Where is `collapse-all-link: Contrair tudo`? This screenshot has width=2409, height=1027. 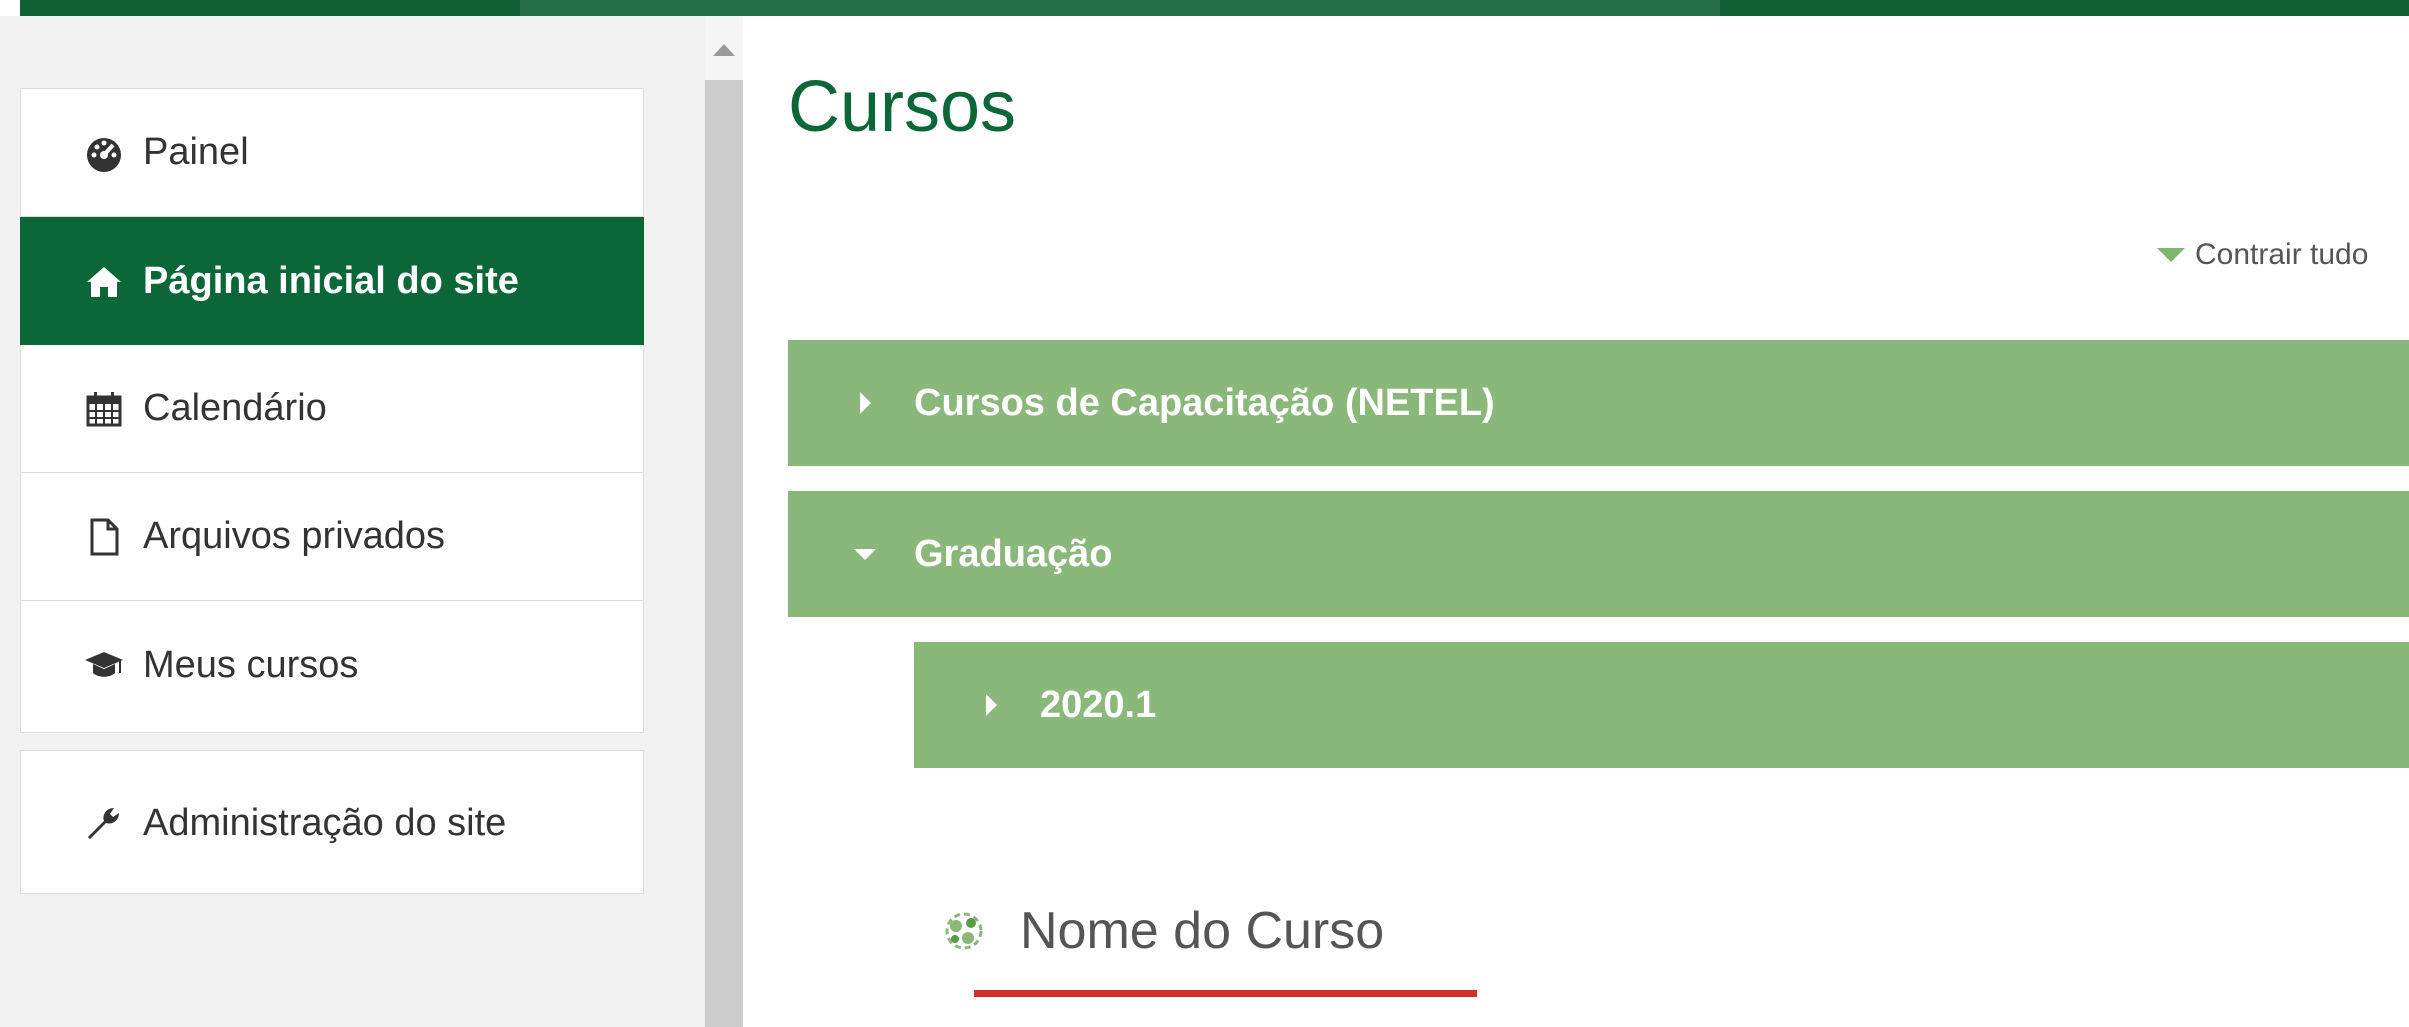 collapse-all-link: Contrair tudo is located at coordinates (2262, 255).